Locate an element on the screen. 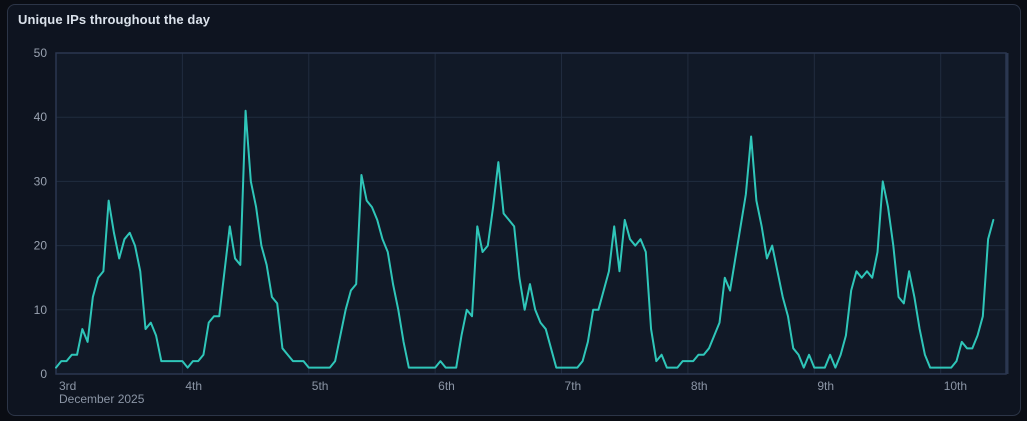 The image size is (1027, 421). x-axis-tick-label: 3rd is located at coordinates (67, 386).